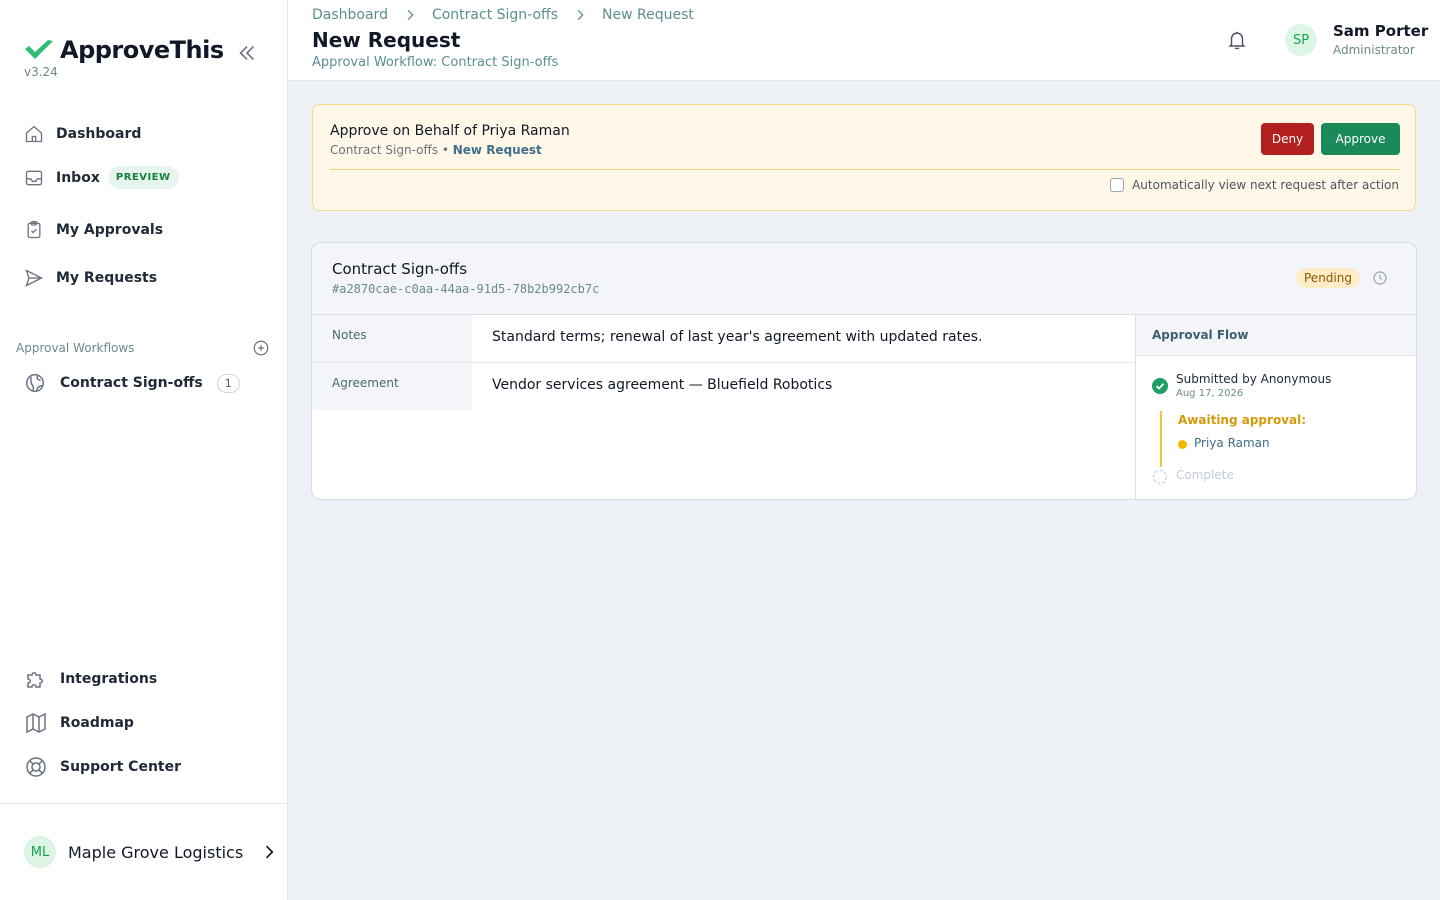 The height and width of the screenshot is (900, 1440). Describe the element at coordinates (400, 269) in the screenshot. I see `request-title: Contract Sign-offs` at that location.